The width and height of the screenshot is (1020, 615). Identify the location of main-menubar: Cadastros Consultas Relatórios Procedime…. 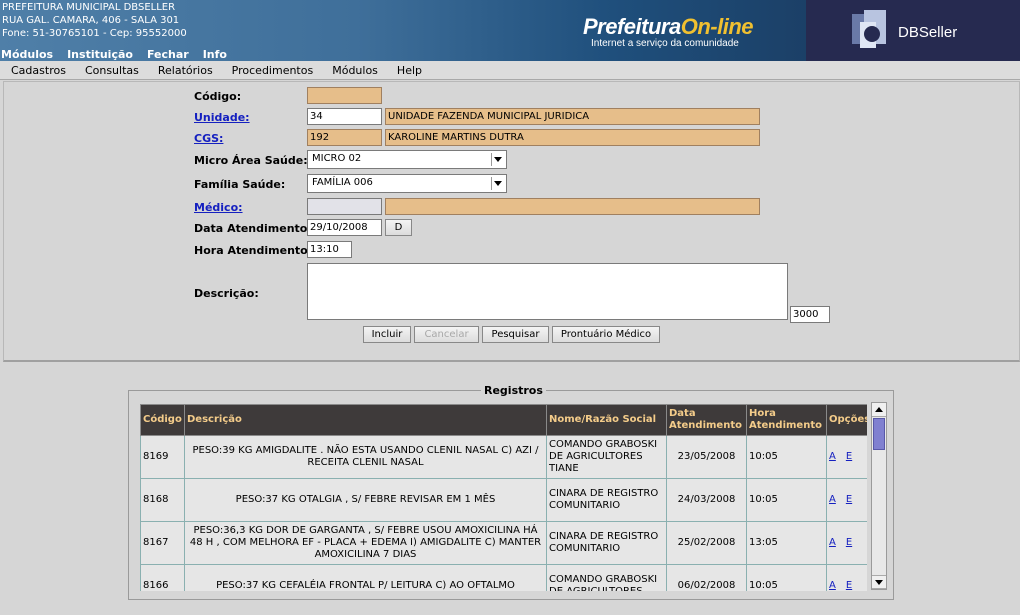
(510, 70).